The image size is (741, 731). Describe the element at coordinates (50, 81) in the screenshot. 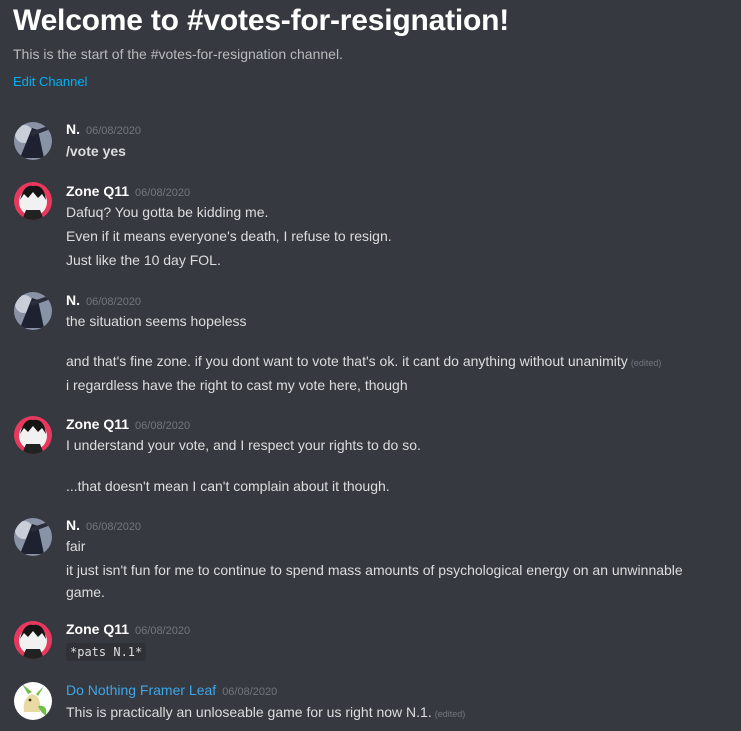

I see `edit-channel-link: Edit Channel` at that location.